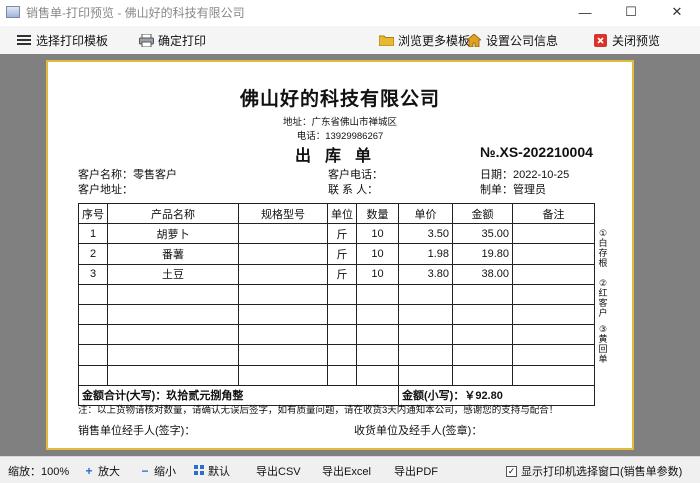  Describe the element at coordinates (336, 234) in the screenshot. I see `table-row: 1 胡萝卜 斤 10 3.50 35.00` at that location.